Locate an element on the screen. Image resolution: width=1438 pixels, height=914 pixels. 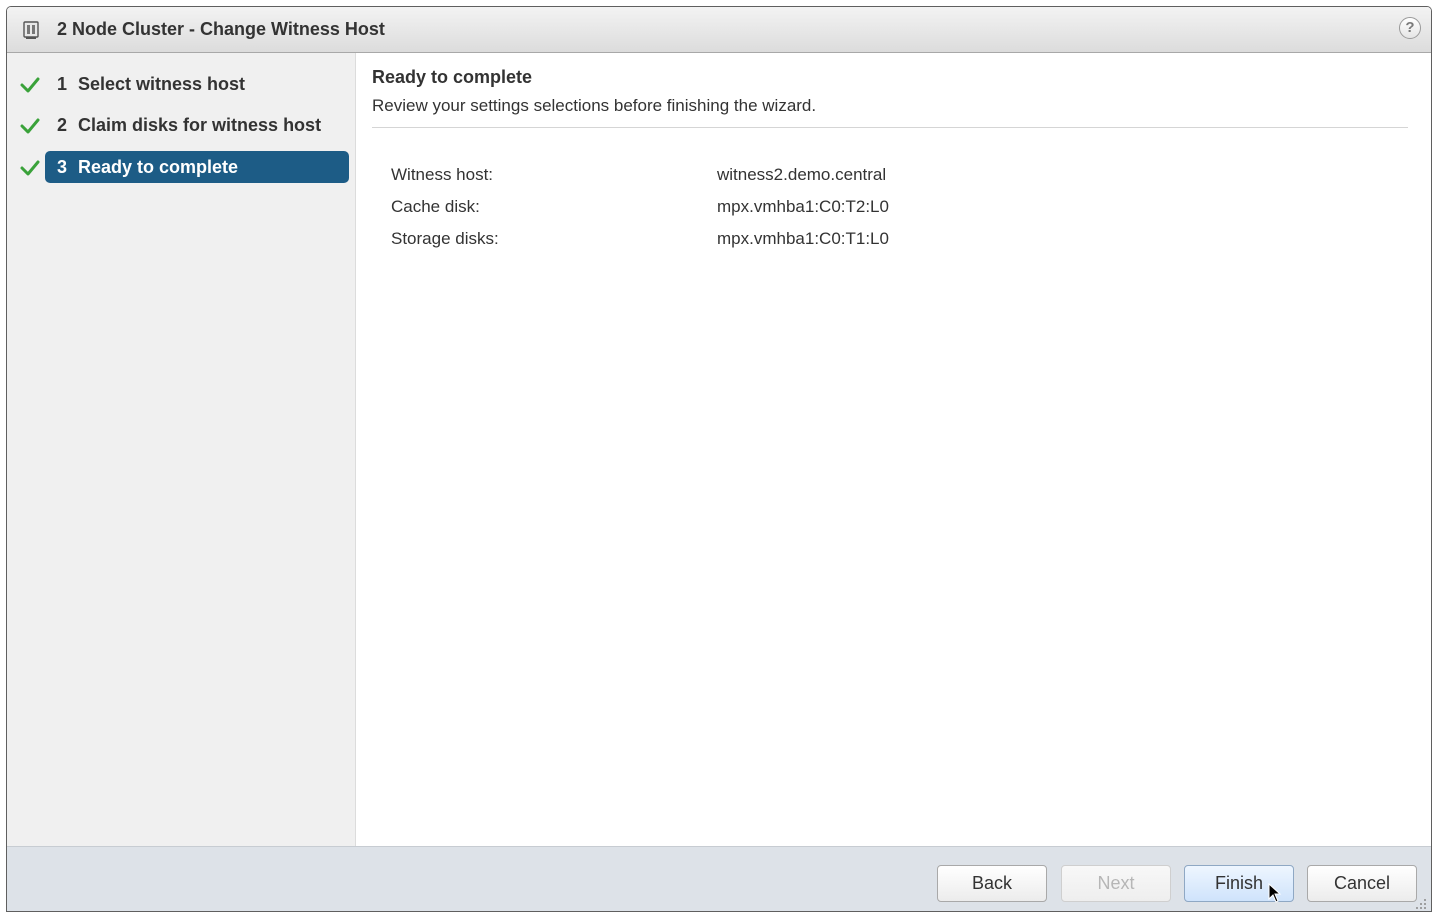
step-number: 3 is located at coordinates (62, 167).